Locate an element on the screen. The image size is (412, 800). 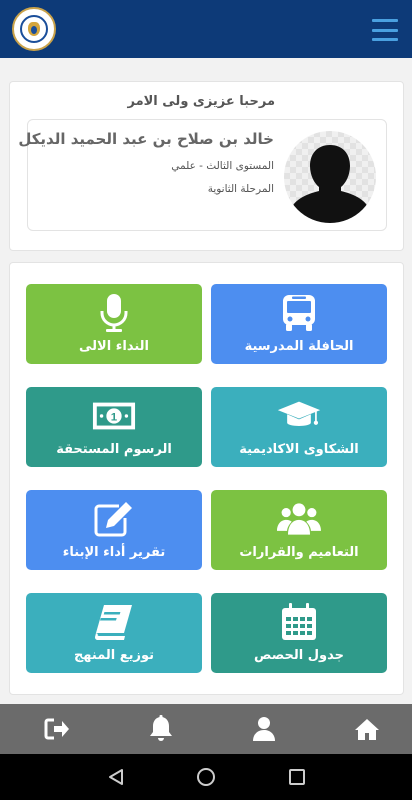
student-name: خالد بن صلاح بن عبد الحميد الديكل is located at coordinates (146, 139).